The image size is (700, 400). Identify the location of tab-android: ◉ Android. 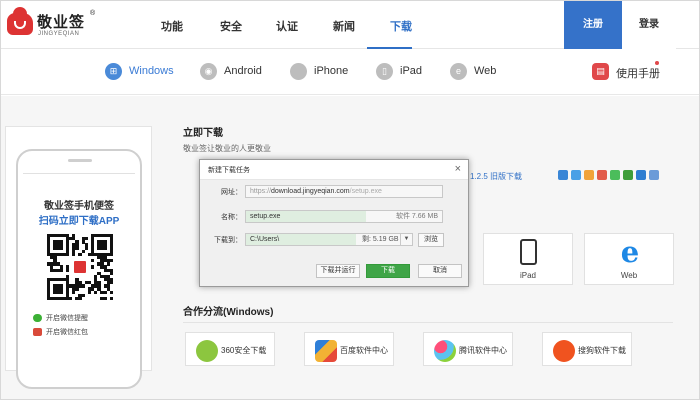
(235, 72).